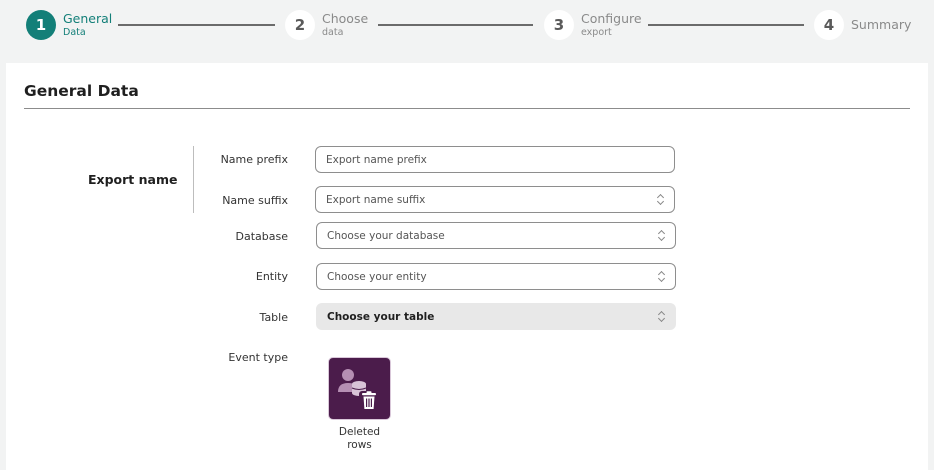 The height and width of the screenshot is (470, 934). What do you see at coordinates (74, 32) in the screenshot?
I see `step-subtitle: Data` at bounding box center [74, 32].